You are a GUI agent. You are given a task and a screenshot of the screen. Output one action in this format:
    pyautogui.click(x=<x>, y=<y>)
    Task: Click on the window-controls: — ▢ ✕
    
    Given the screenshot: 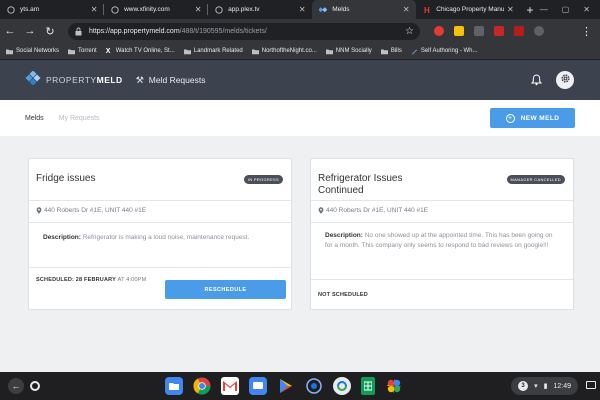 What is the action you would take?
    pyautogui.click(x=570, y=9)
    